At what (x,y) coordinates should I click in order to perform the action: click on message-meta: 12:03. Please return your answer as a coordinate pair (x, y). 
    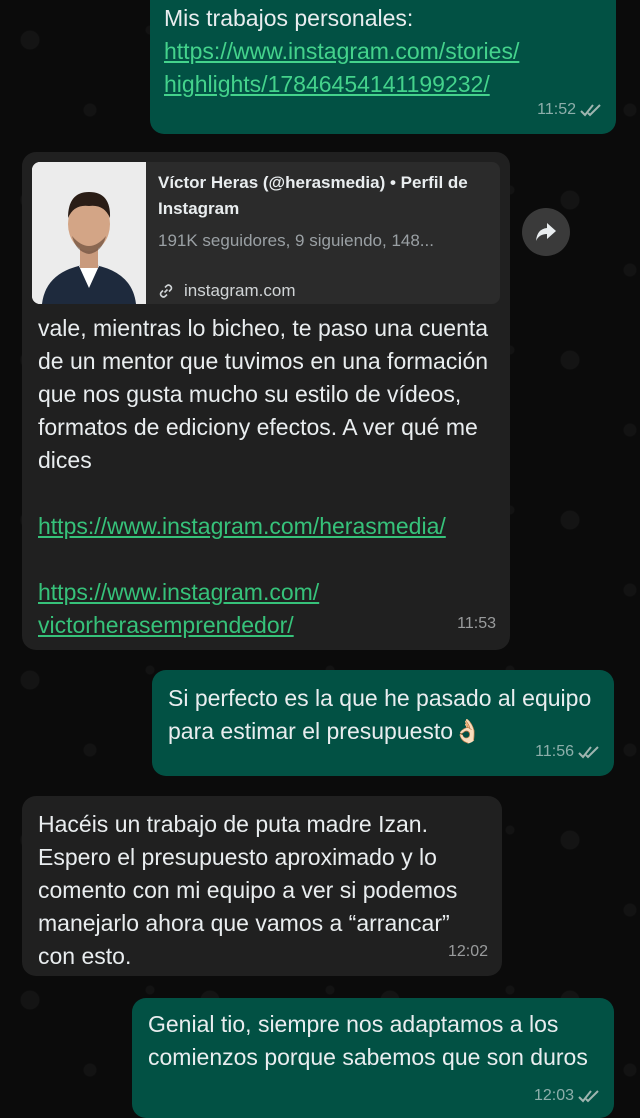
    Looking at the image, I should click on (567, 1095).